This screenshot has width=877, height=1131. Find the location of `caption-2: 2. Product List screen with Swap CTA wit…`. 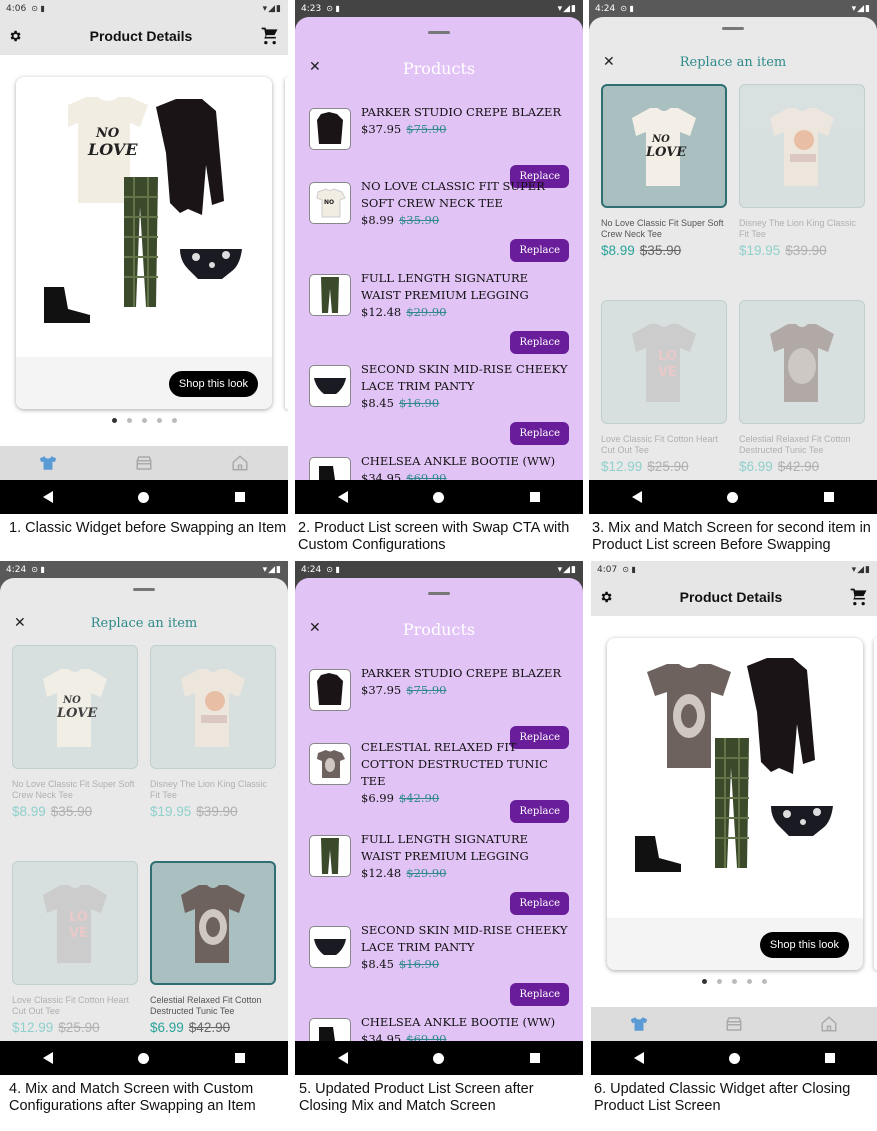

caption-2: 2. Product List screen with Swap CTA wit… is located at coordinates (434, 536).